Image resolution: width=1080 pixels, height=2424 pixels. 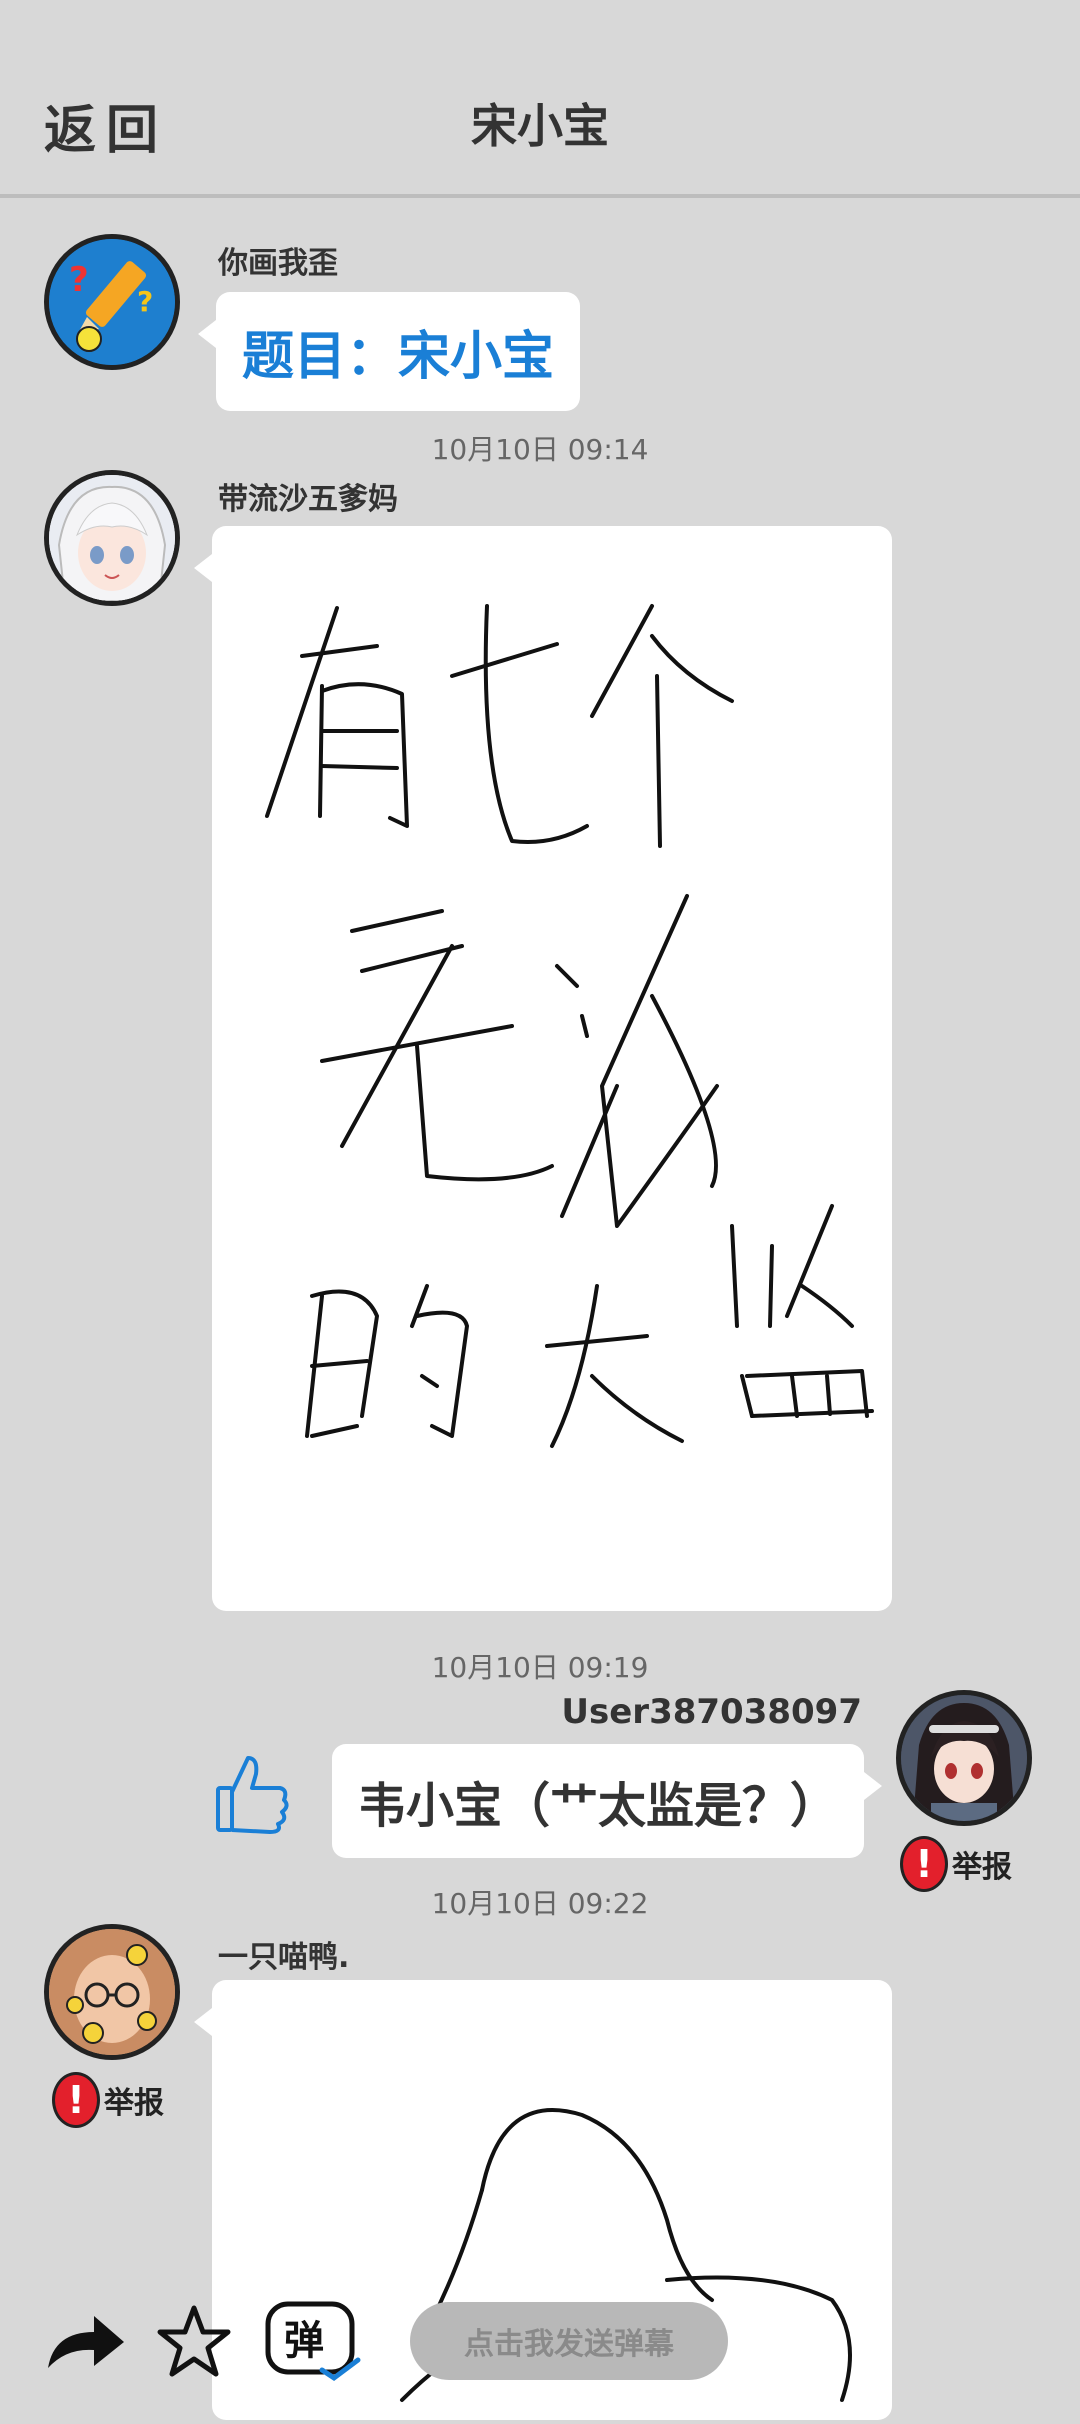 I want to click on avatar-game-bot: ? ?, so click(x=112, y=302).